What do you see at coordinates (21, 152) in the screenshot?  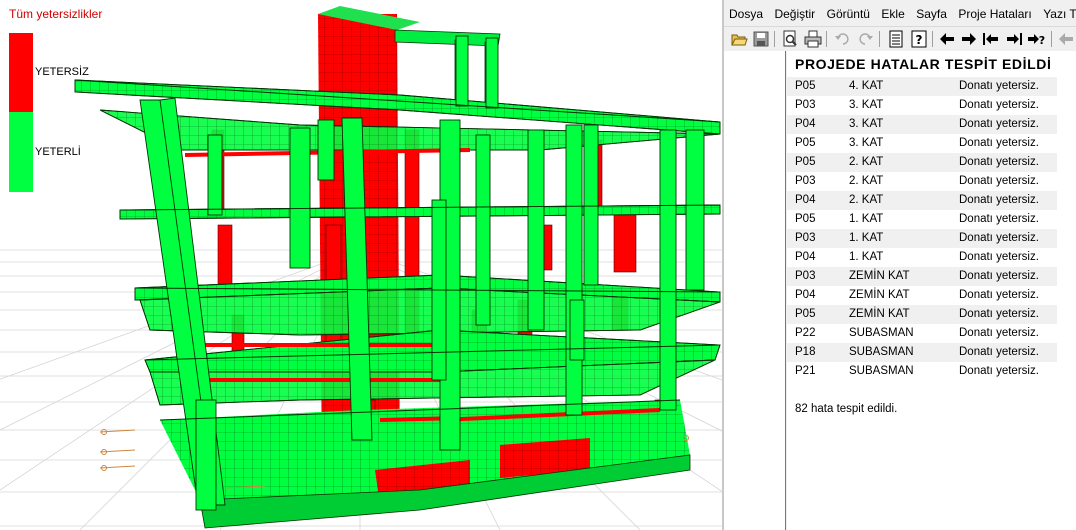 I see `legend-sufficient-swatch` at bounding box center [21, 152].